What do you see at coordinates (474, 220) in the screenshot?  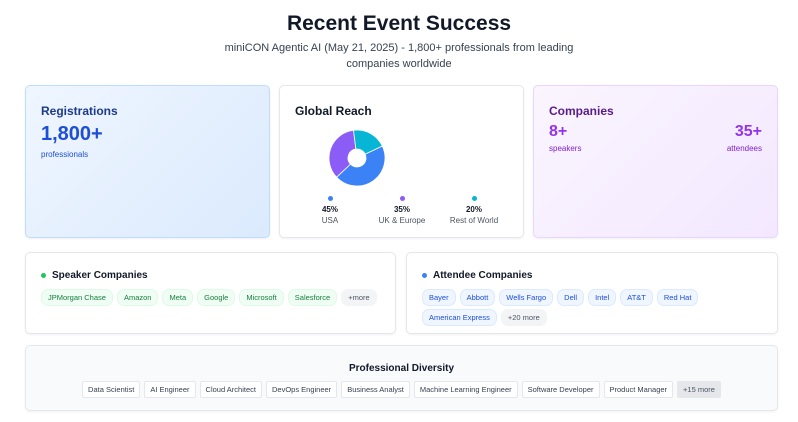 I see `legend-name-rest-of-world: Rest of World` at bounding box center [474, 220].